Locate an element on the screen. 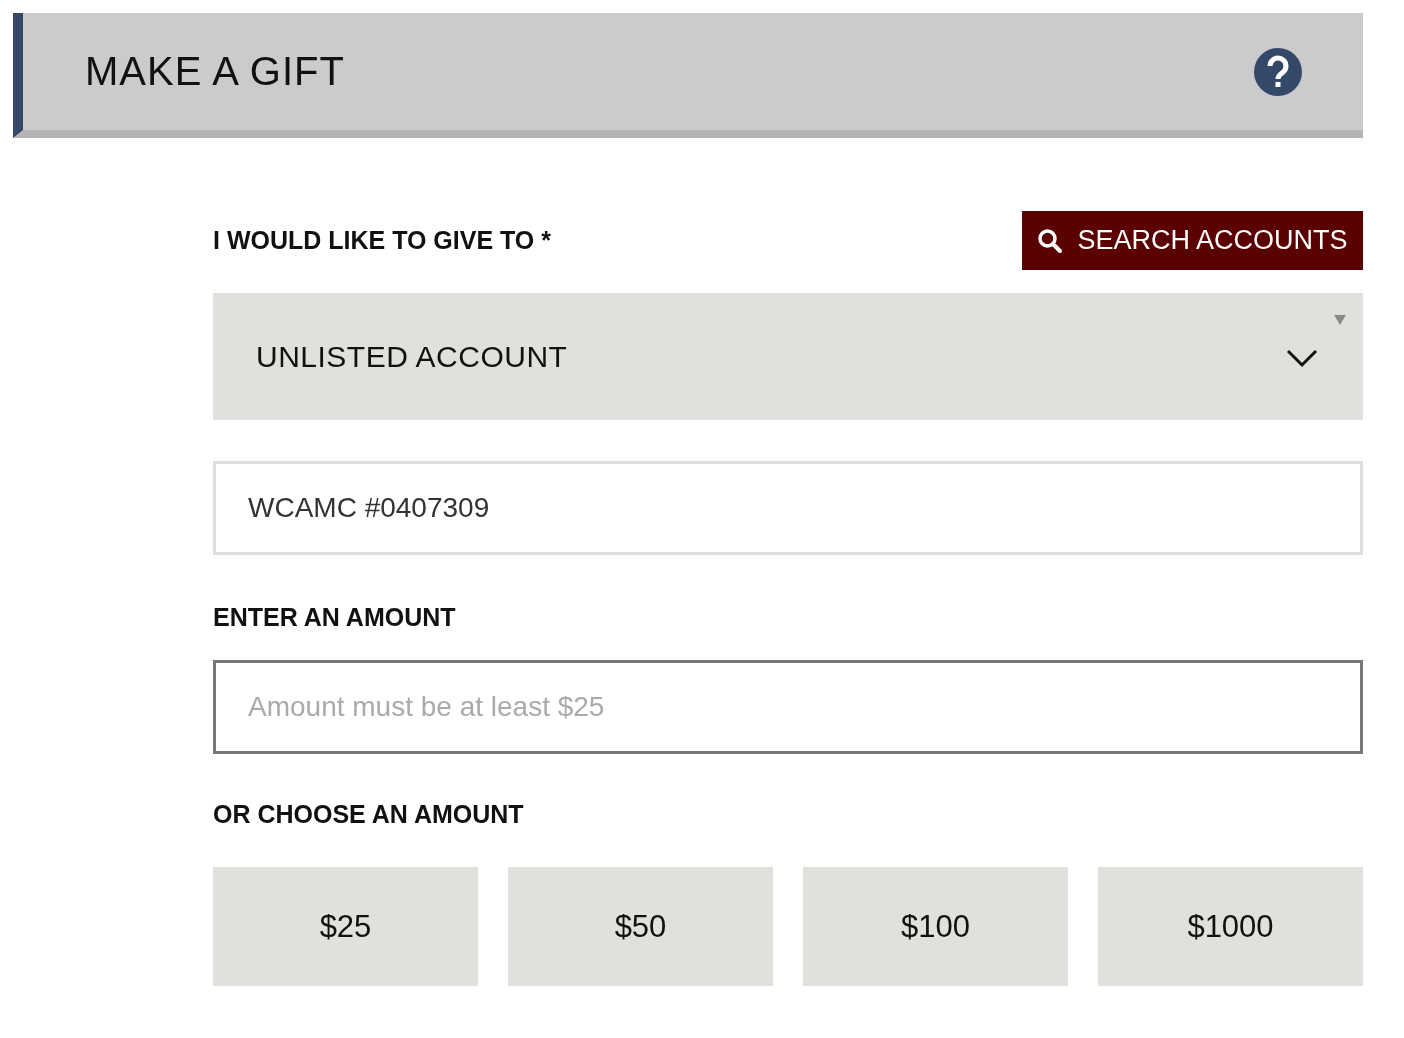 Image resolution: width=1404 pixels, height=1038 pixels. amount-option: $50 is located at coordinates (640, 926).